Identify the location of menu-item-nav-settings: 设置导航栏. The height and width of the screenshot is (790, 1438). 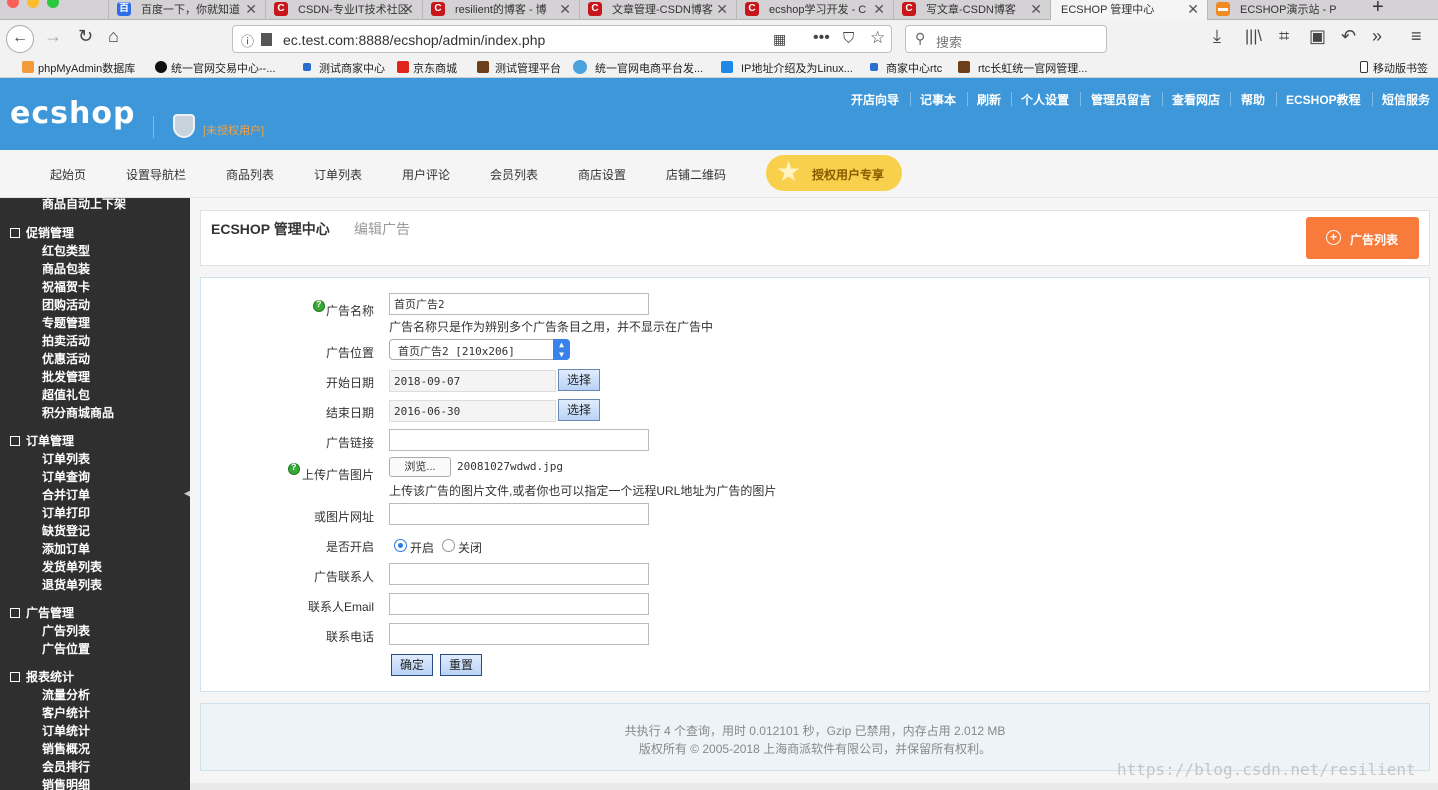
(156, 174).